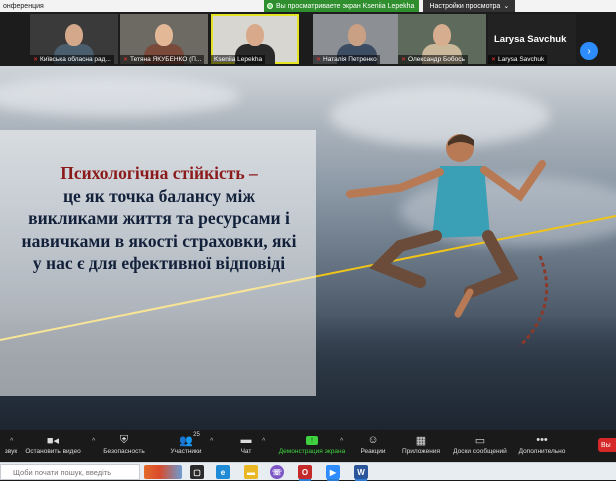 The image size is (616, 481). Describe the element at coordinates (53, 451) in the screenshot. I see `stop-video-label: Остановить видео` at that location.